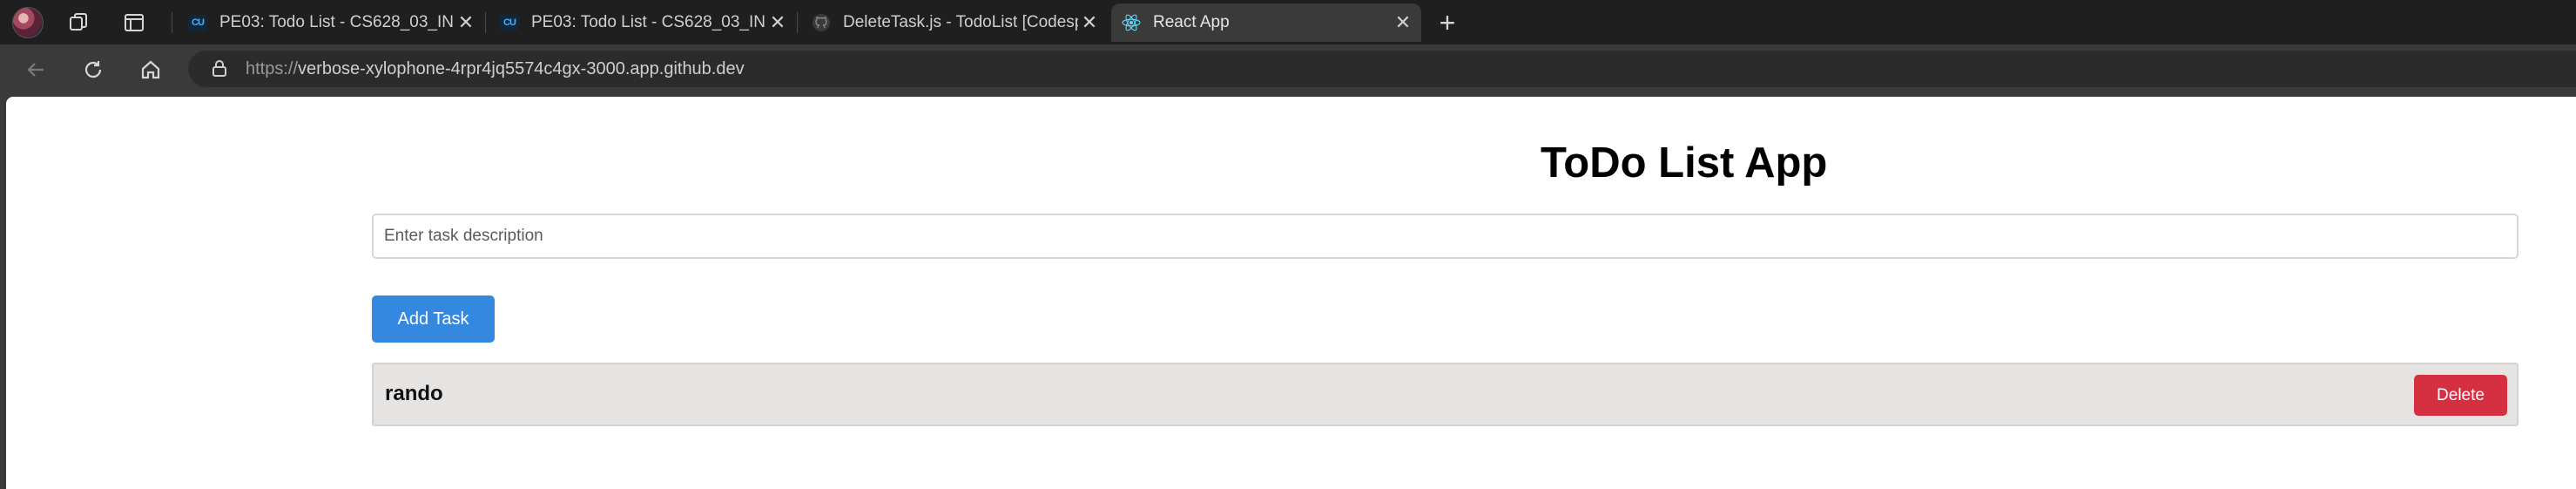 Image resolution: width=2576 pixels, height=489 pixels. I want to click on delete-task-button: Delete, so click(2461, 396).